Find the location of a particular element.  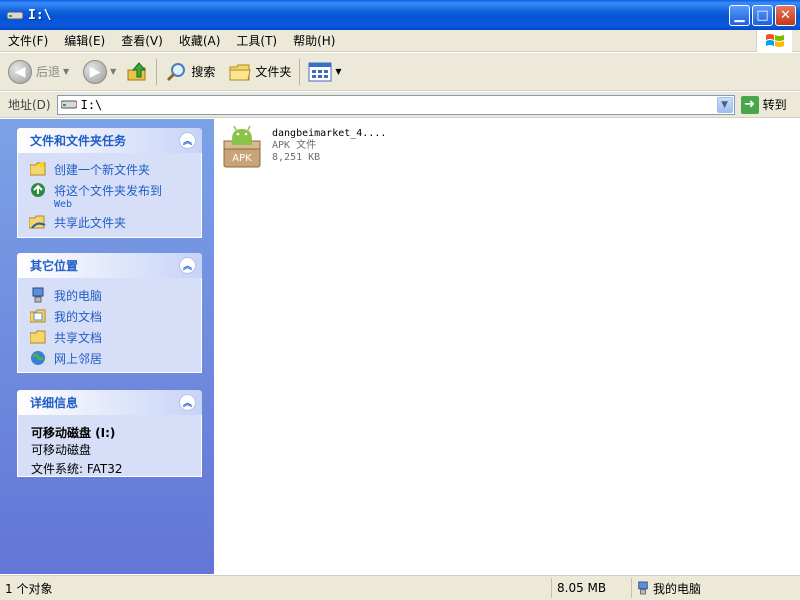

forward-button: ▶ ▼ is located at coordinates (99, 72).